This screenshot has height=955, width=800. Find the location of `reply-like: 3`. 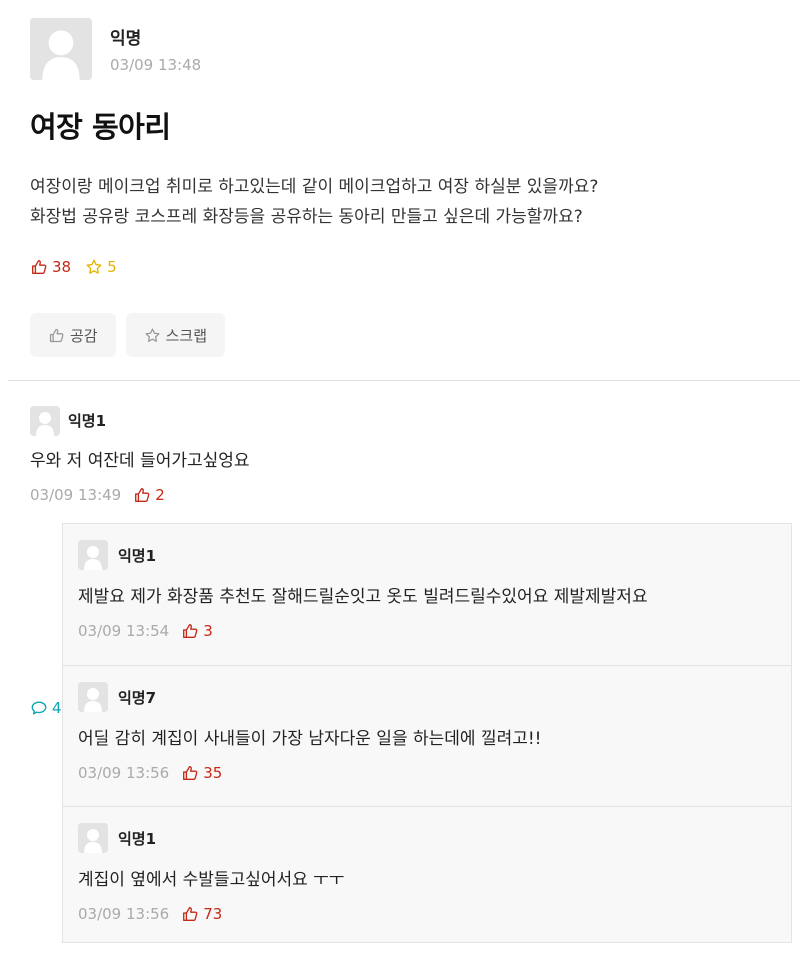

reply-like: 3 is located at coordinates (197, 631).